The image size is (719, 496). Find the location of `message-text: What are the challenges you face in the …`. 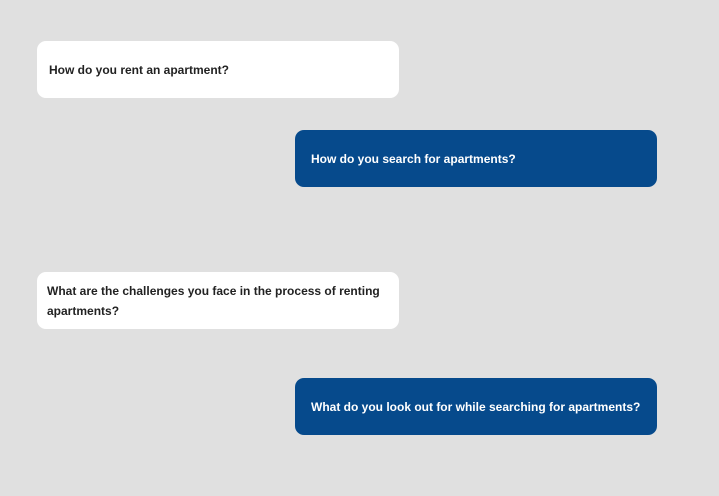

message-text: What are the challenges you face in the … is located at coordinates (213, 300).